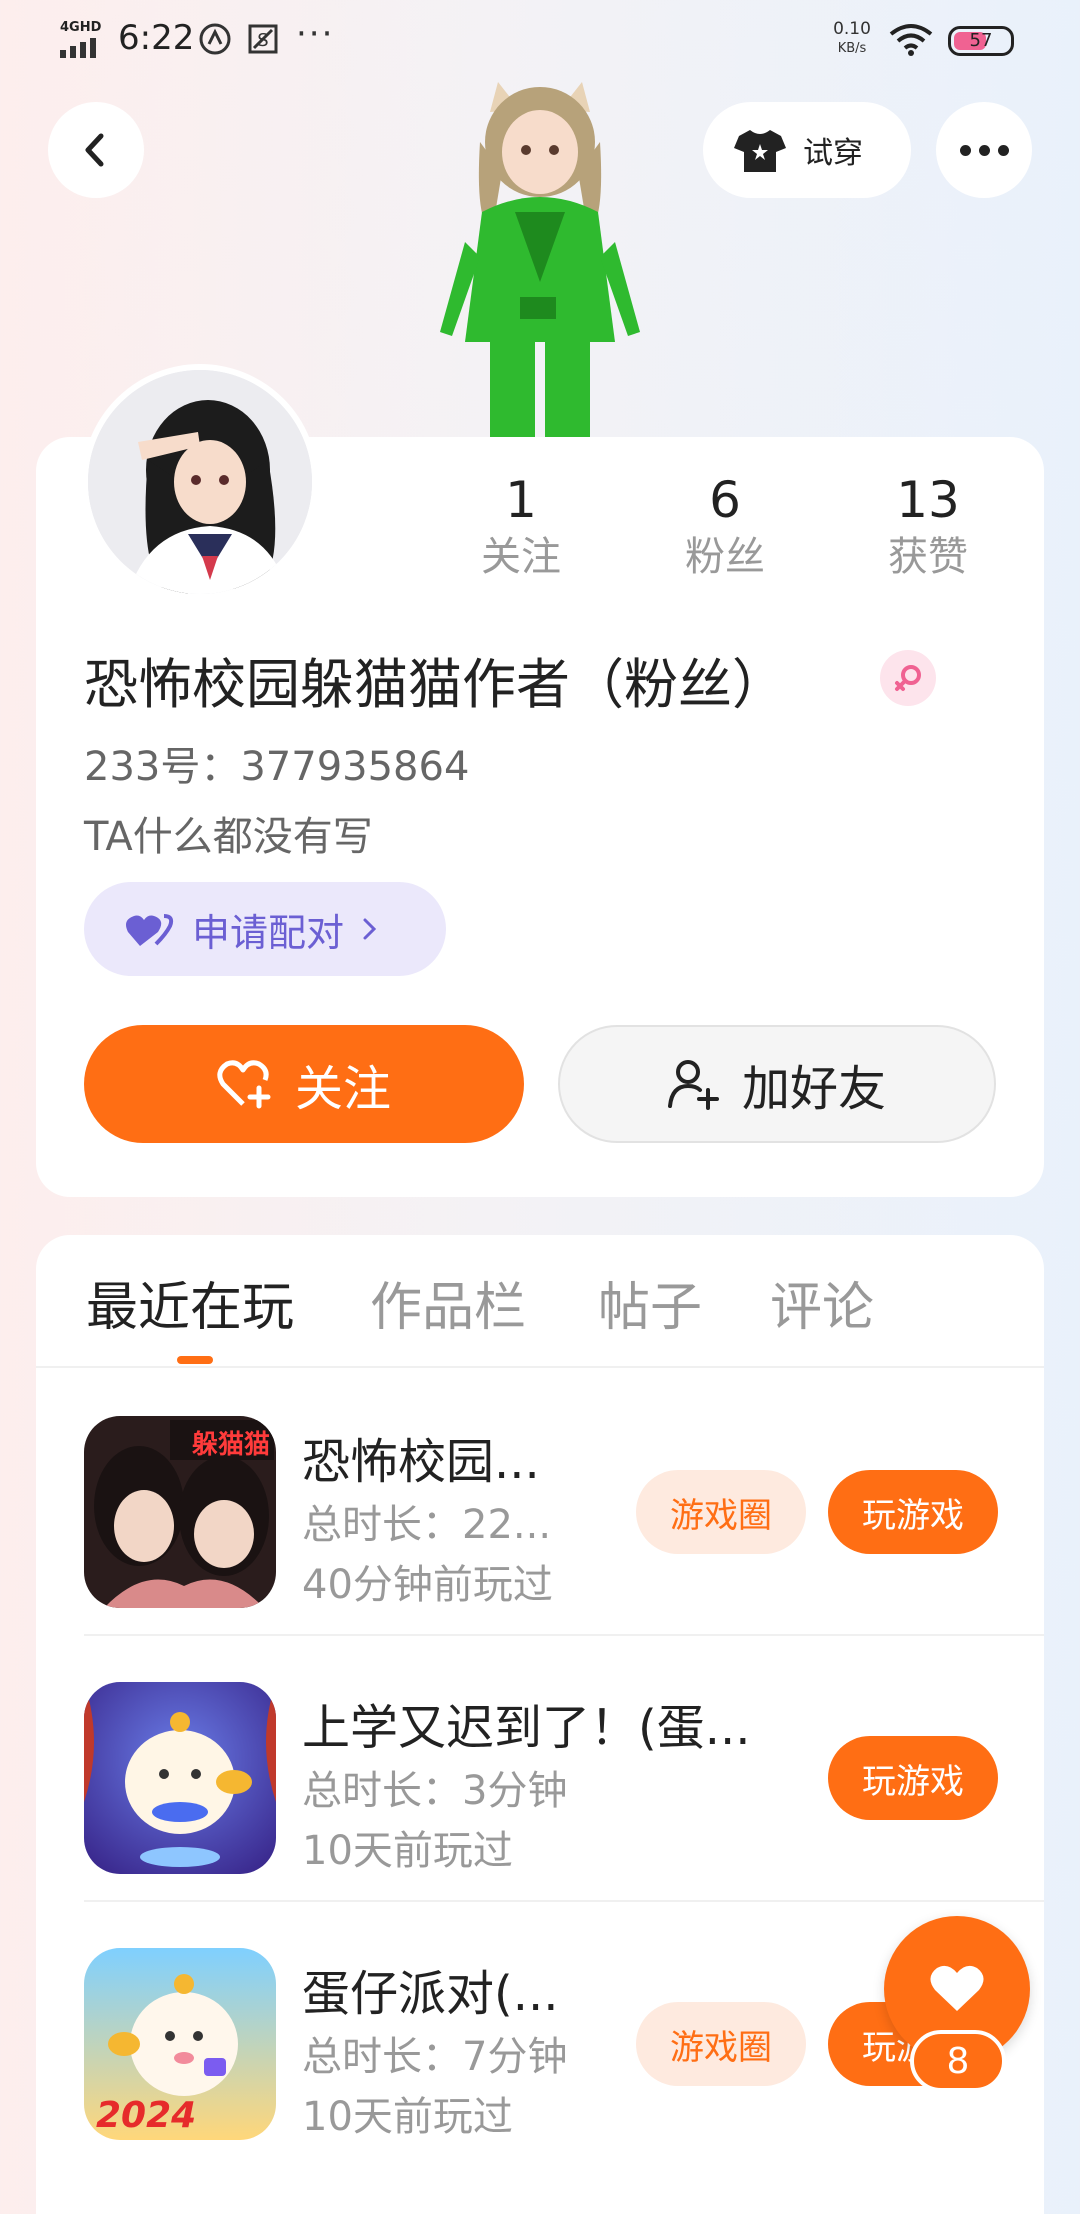 The image size is (1080, 2214). What do you see at coordinates (540, 259) in the screenshot?
I see `avatar-character-image` at bounding box center [540, 259].